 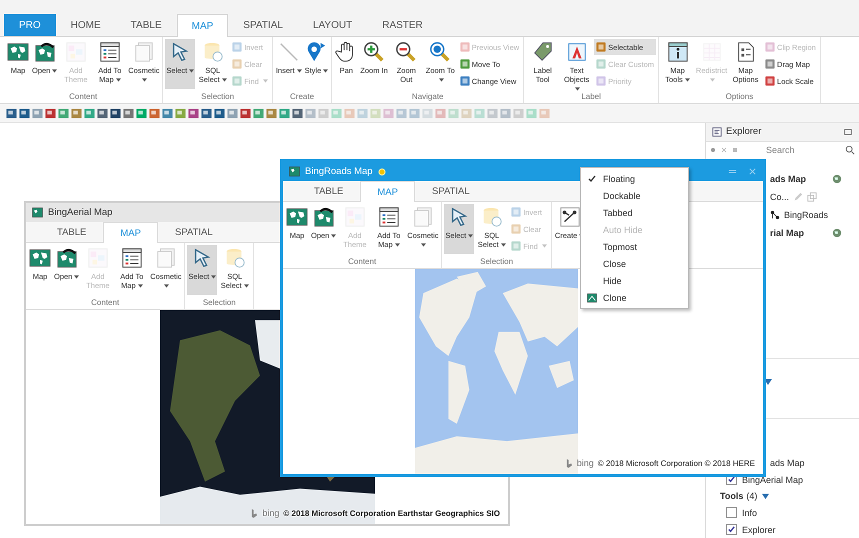 I want to click on ribbon-tab: HOME, so click(x=86, y=25).